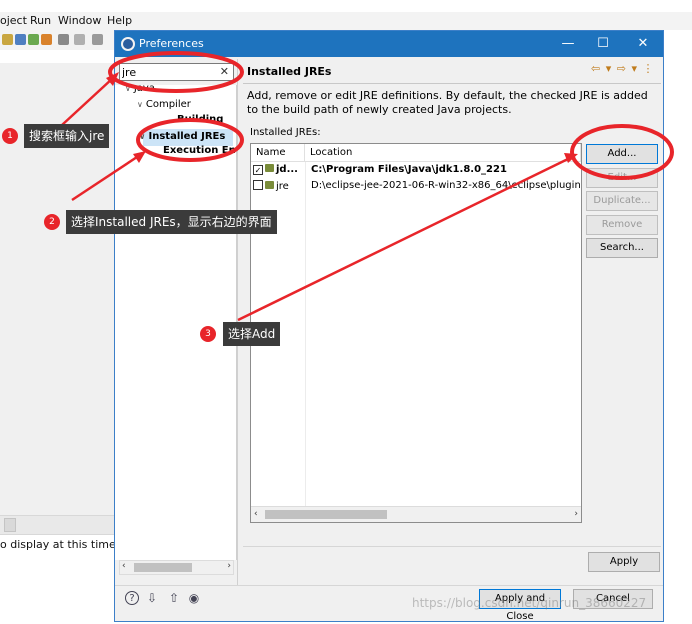 The height and width of the screenshot is (624, 692). Describe the element at coordinates (622, 152) in the screenshot. I see `highlight-ellipse-add` at that location.